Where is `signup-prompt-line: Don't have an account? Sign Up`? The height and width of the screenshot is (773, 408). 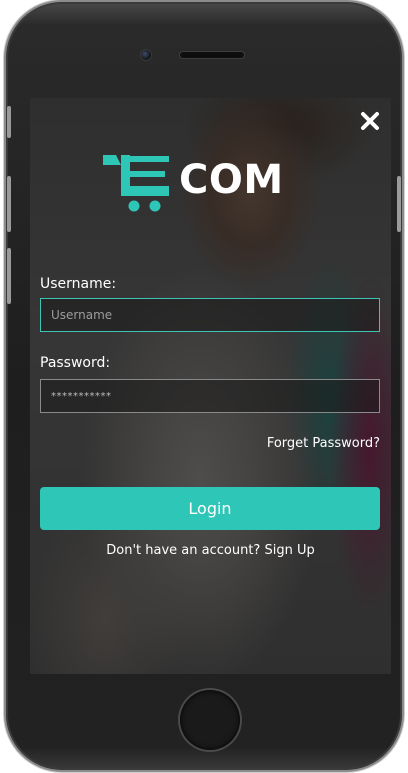 signup-prompt-line: Don't have an account? Sign Up is located at coordinates (210, 550).